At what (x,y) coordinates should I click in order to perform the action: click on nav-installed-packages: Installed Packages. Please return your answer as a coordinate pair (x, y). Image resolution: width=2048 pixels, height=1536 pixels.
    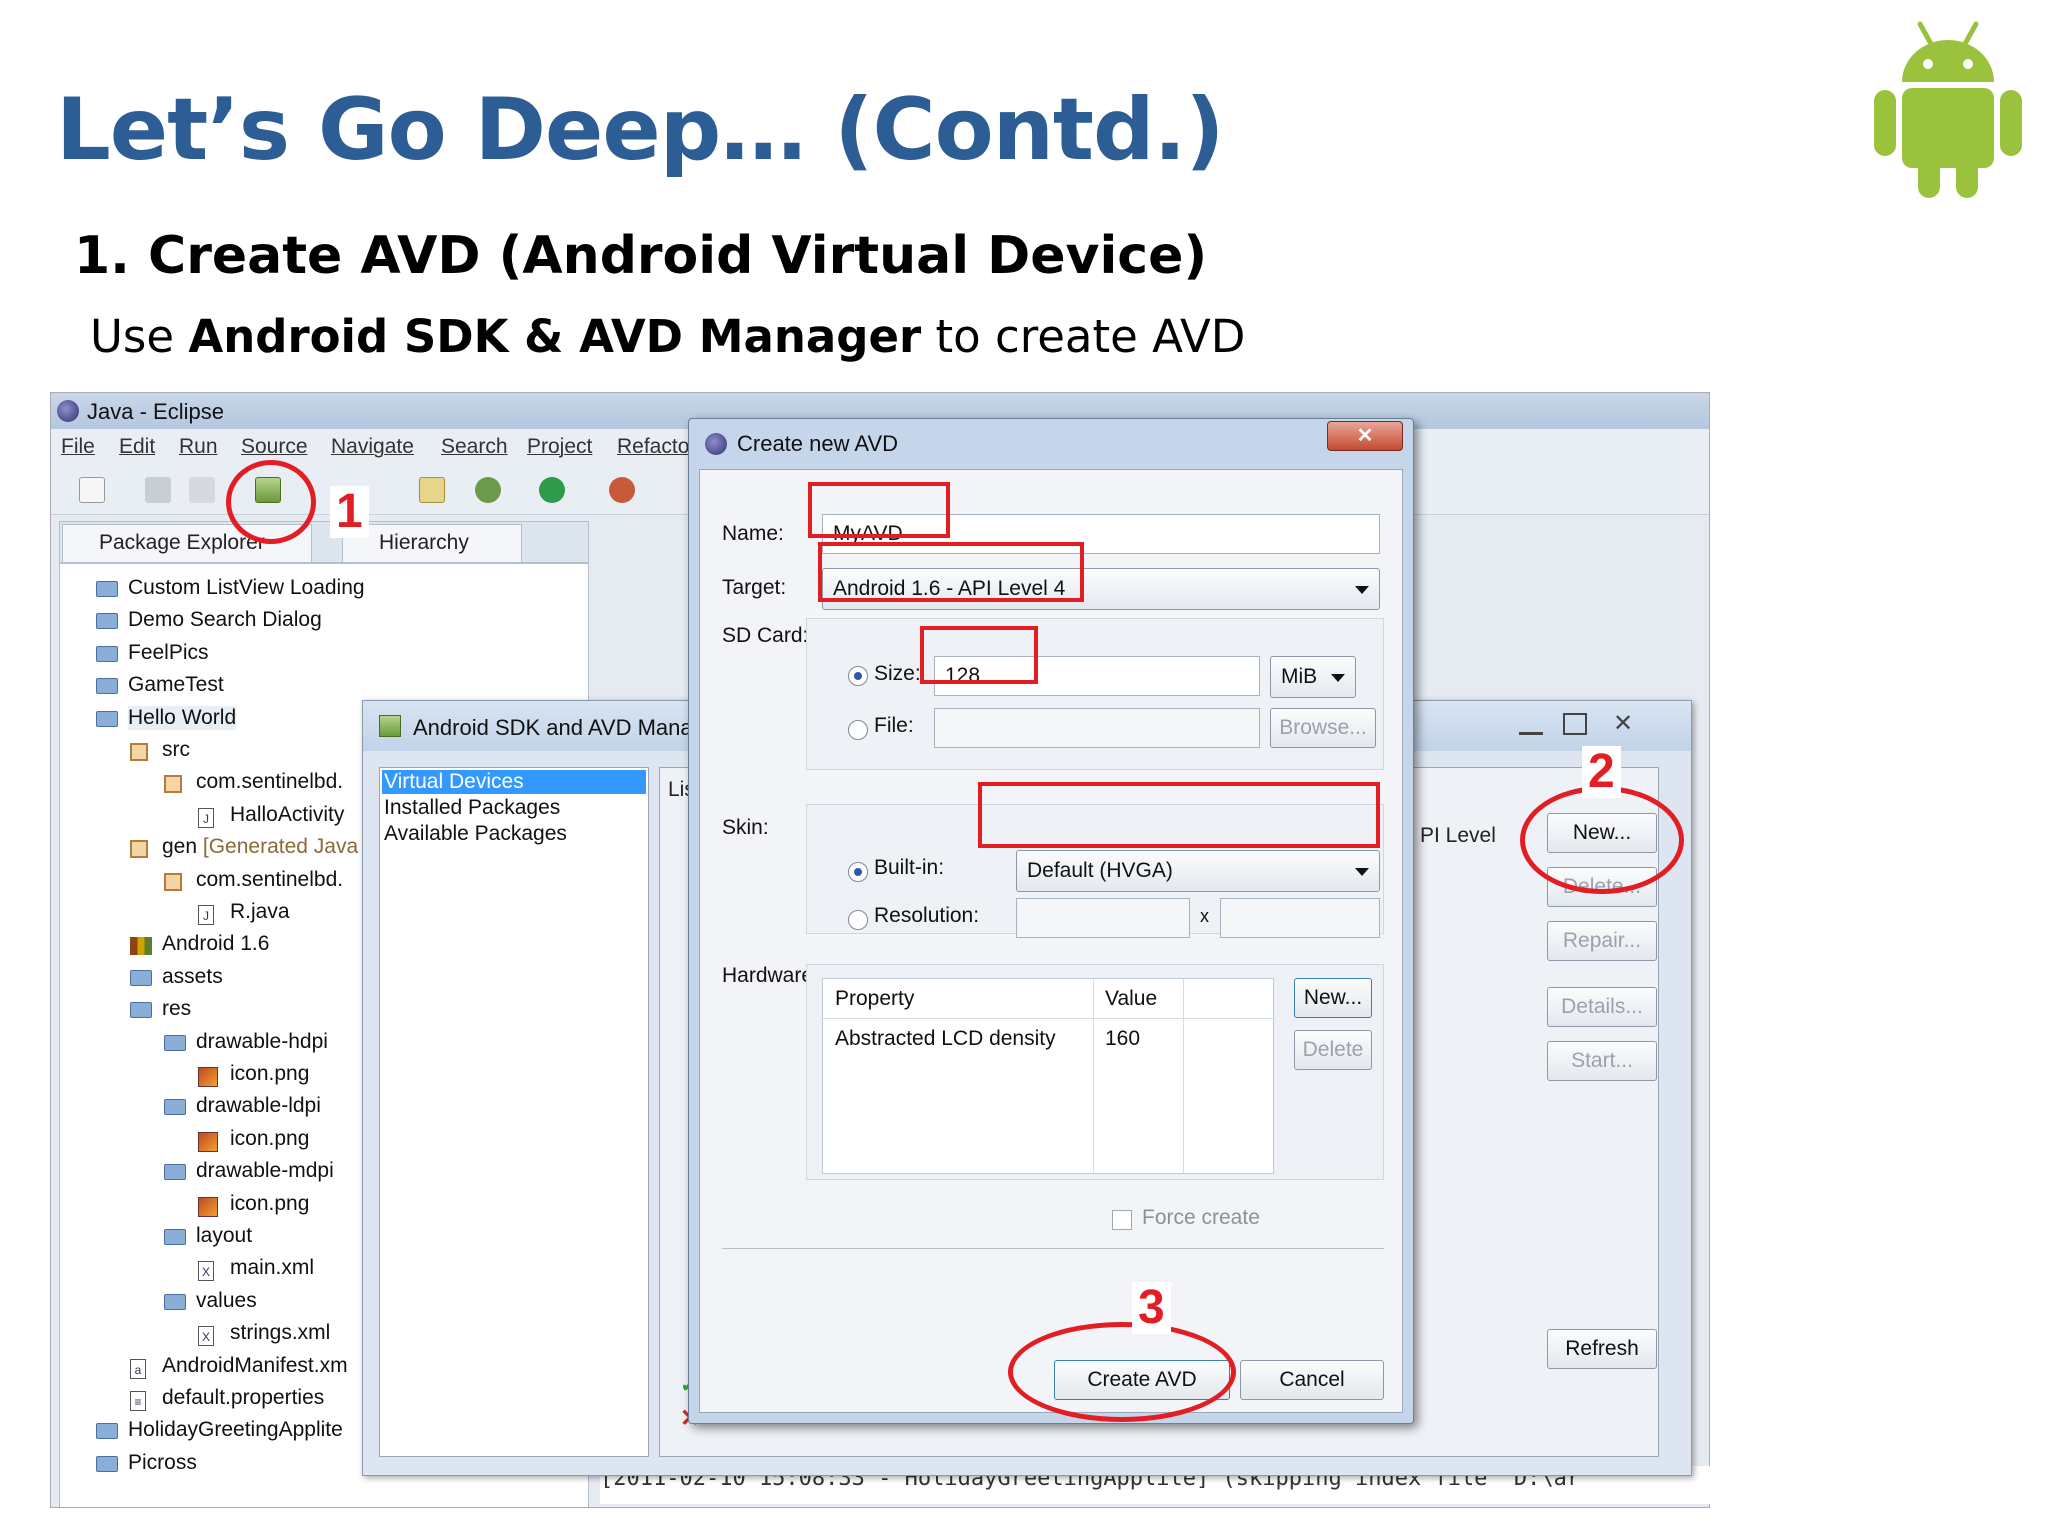
    Looking at the image, I should click on (472, 808).